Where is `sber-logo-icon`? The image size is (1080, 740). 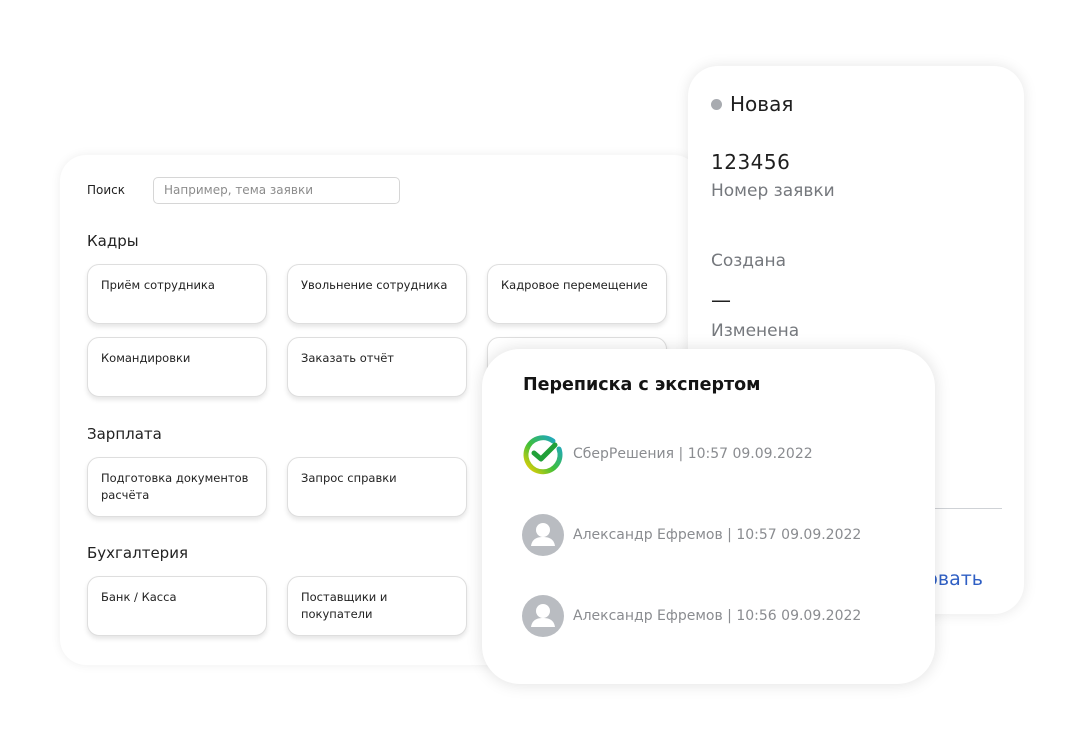 sber-logo-icon is located at coordinates (543, 454).